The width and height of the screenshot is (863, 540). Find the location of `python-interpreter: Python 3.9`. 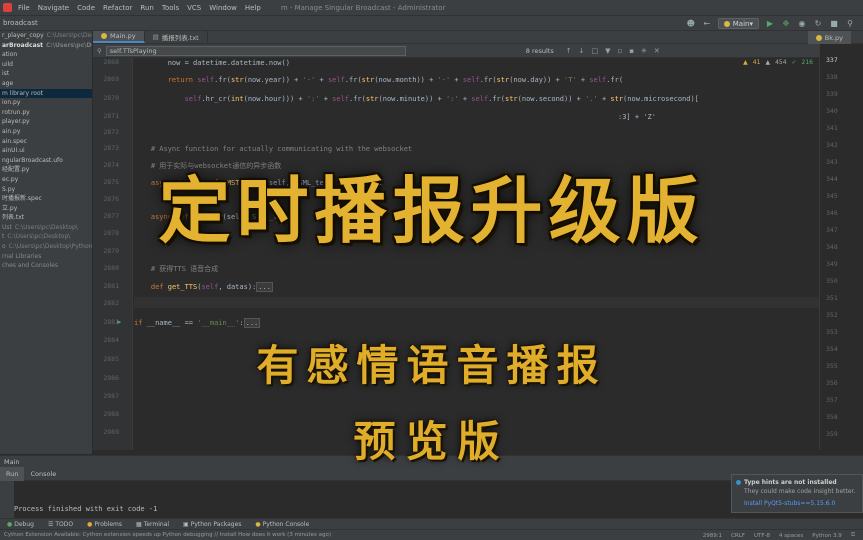

python-interpreter: Python 3.9 is located at coordinates (827, 536).